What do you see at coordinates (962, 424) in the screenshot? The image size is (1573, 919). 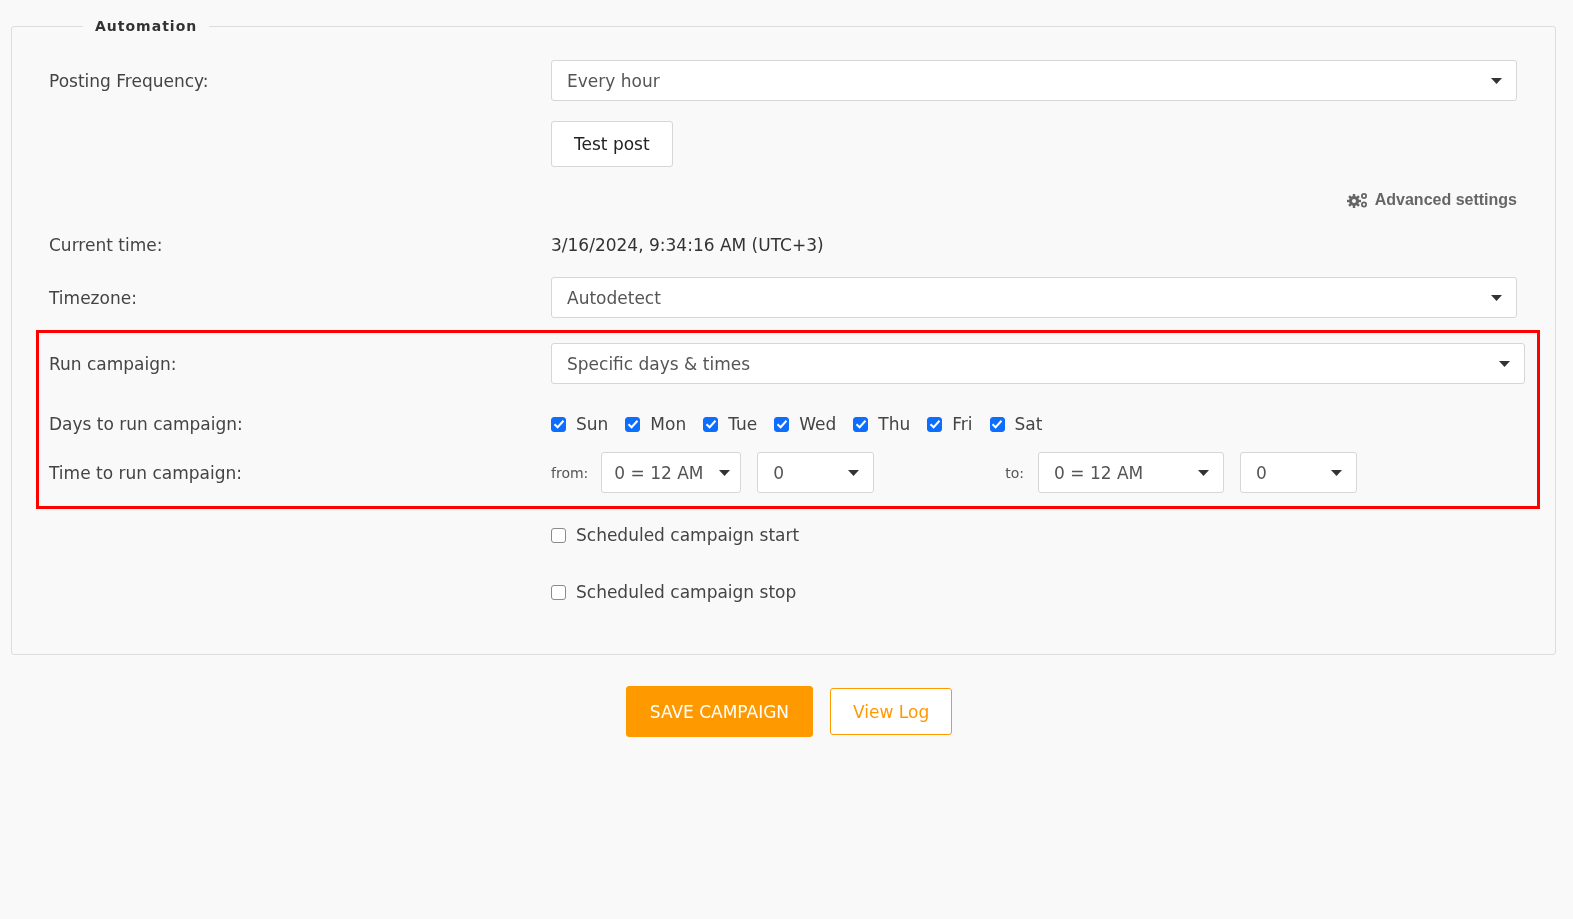 I see `checkbox-label: Fri` at bounding box center [962, 424].